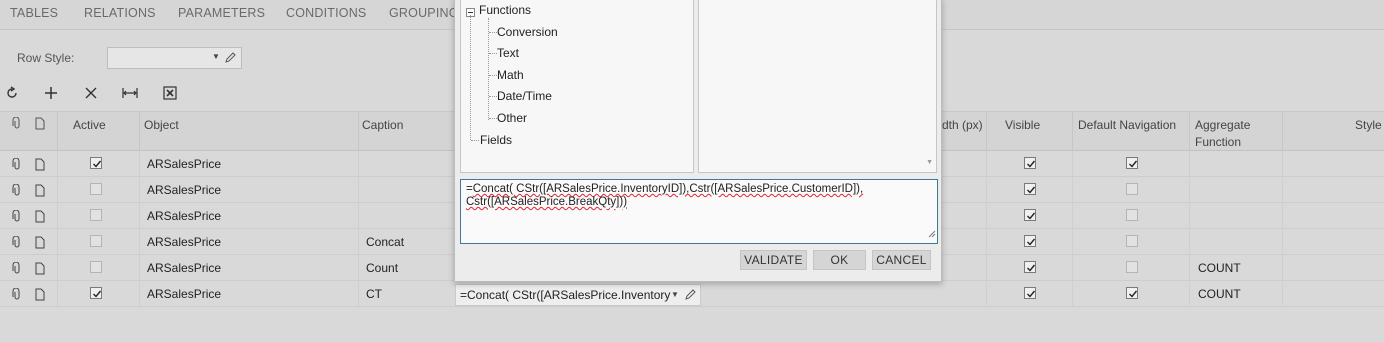 The image size is (1384, 342). What do you see at coordinates (508, 53) in the screenshot?
I see `tree-node-text: Text` at bounding box center [508, 53].